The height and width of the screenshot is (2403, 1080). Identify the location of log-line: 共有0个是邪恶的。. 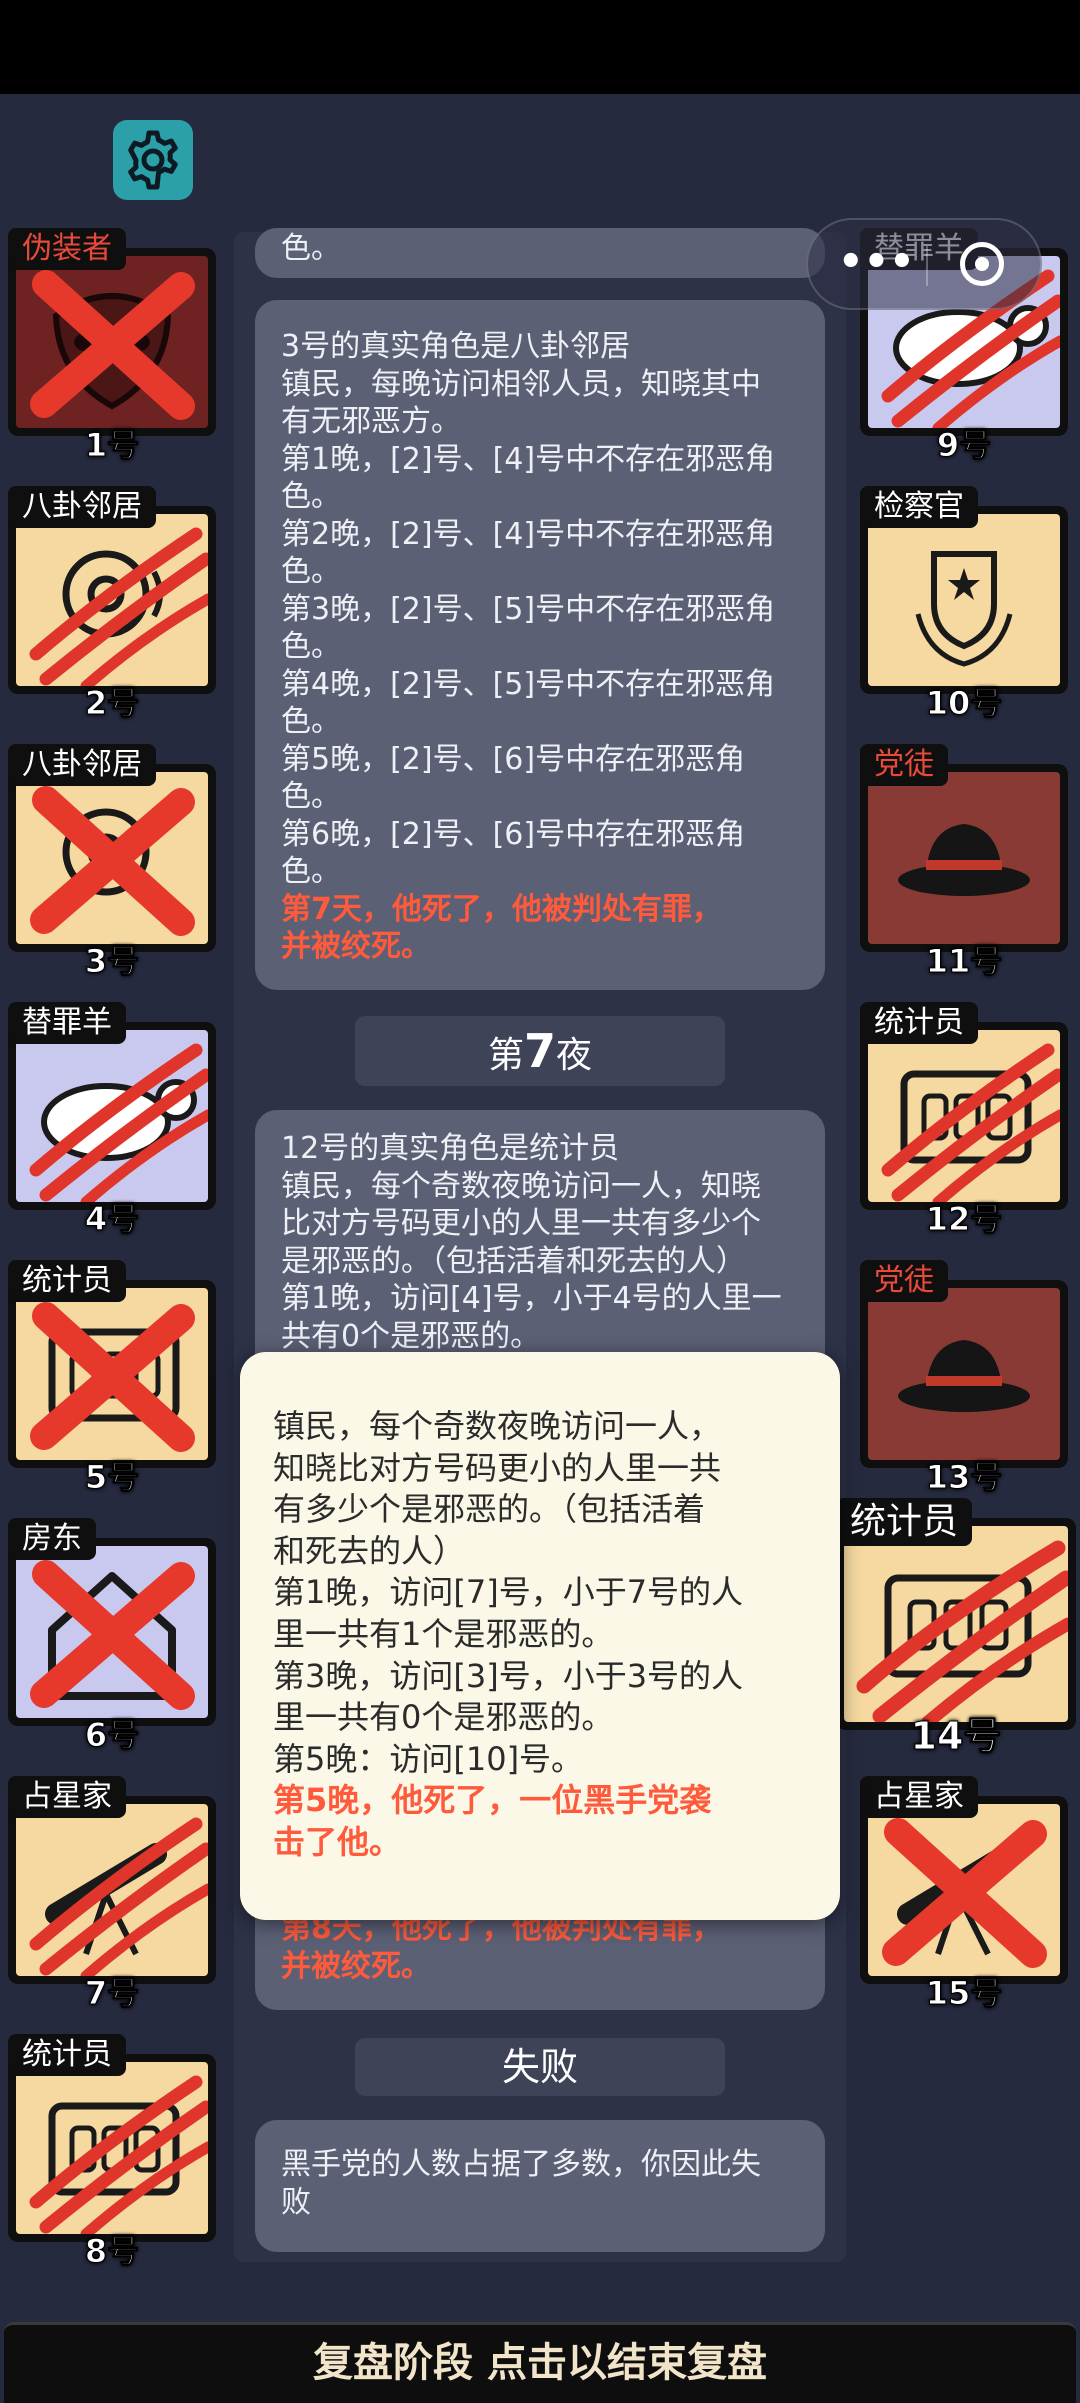
(411, 1336).